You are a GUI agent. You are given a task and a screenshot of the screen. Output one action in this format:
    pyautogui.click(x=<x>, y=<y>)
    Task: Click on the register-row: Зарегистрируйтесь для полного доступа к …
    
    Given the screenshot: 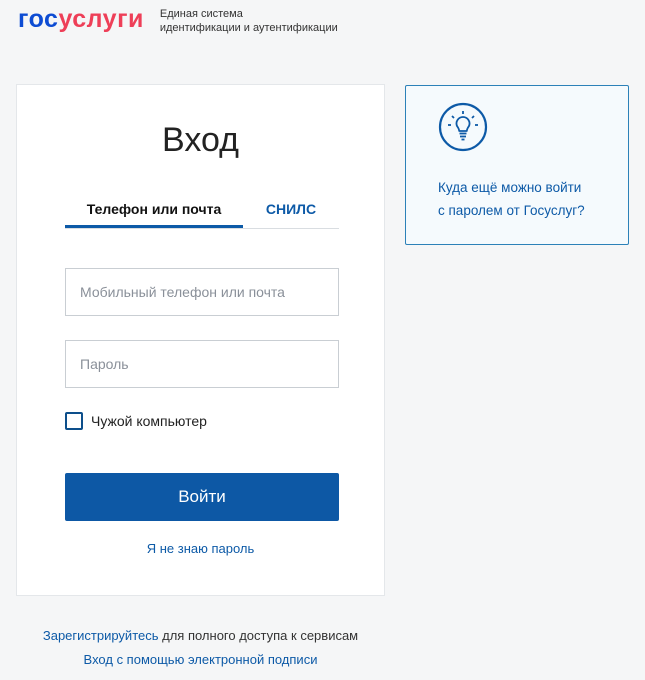 What is the action you would take?
    pyautogui.click(x=200, y=636)
    